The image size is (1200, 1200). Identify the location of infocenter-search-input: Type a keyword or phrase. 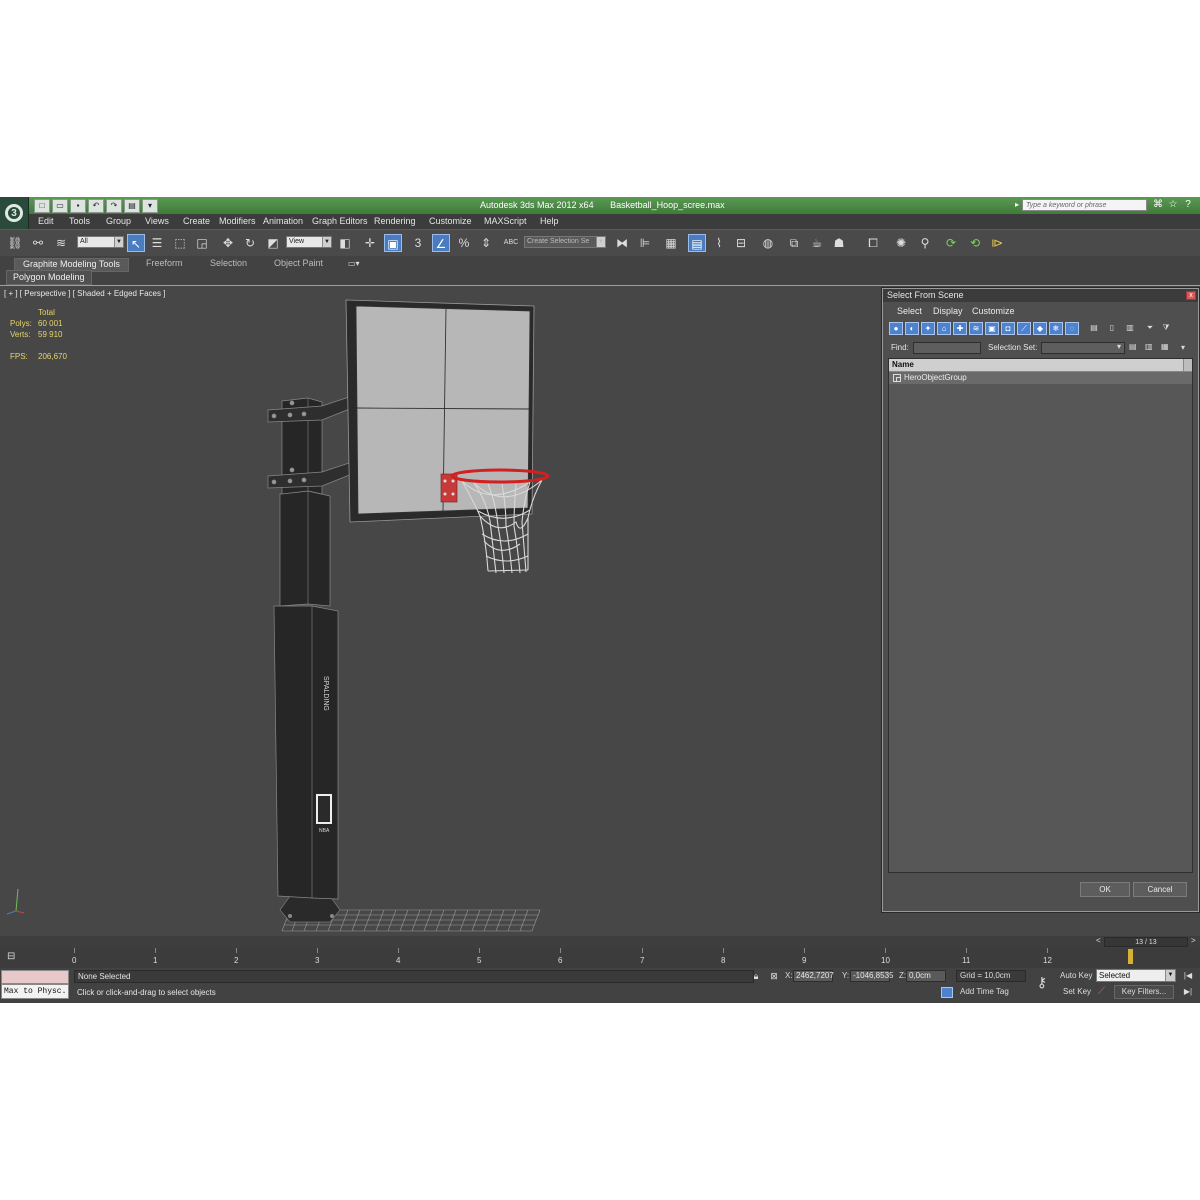
(1084, 205).